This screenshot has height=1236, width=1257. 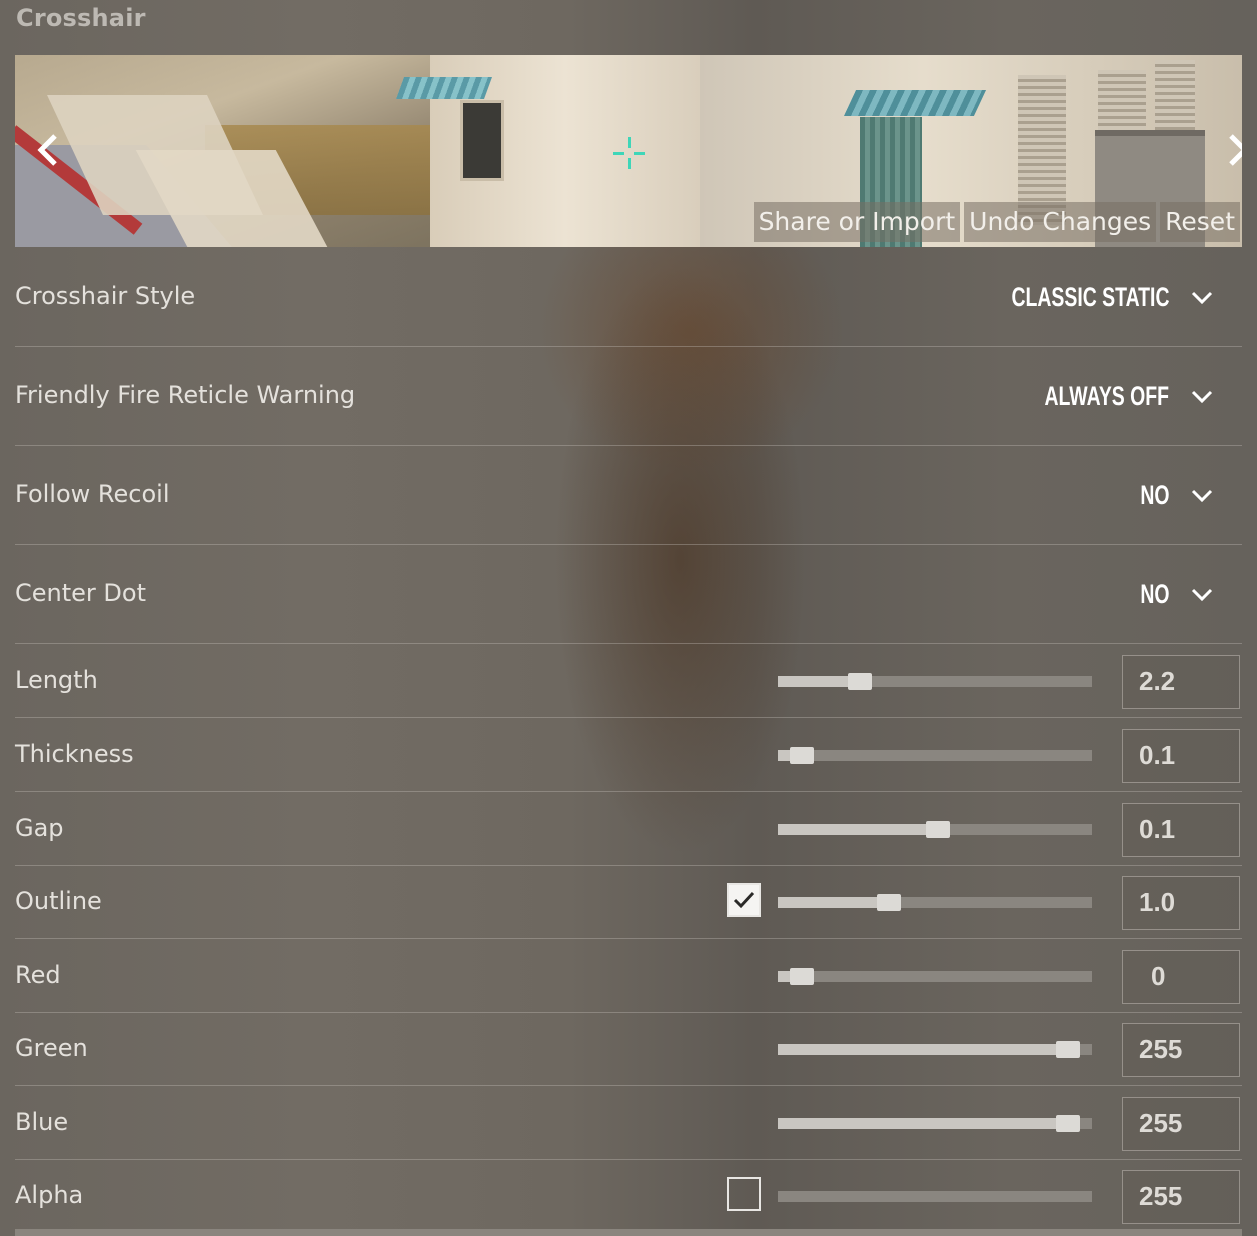 What do you see at coordinates (628, 396) in the screenshot?
I see `friendly-fire-warning-row: Friendly Fire Reticle Warning ALWAYS OFF` at bounding box center [628, 396].